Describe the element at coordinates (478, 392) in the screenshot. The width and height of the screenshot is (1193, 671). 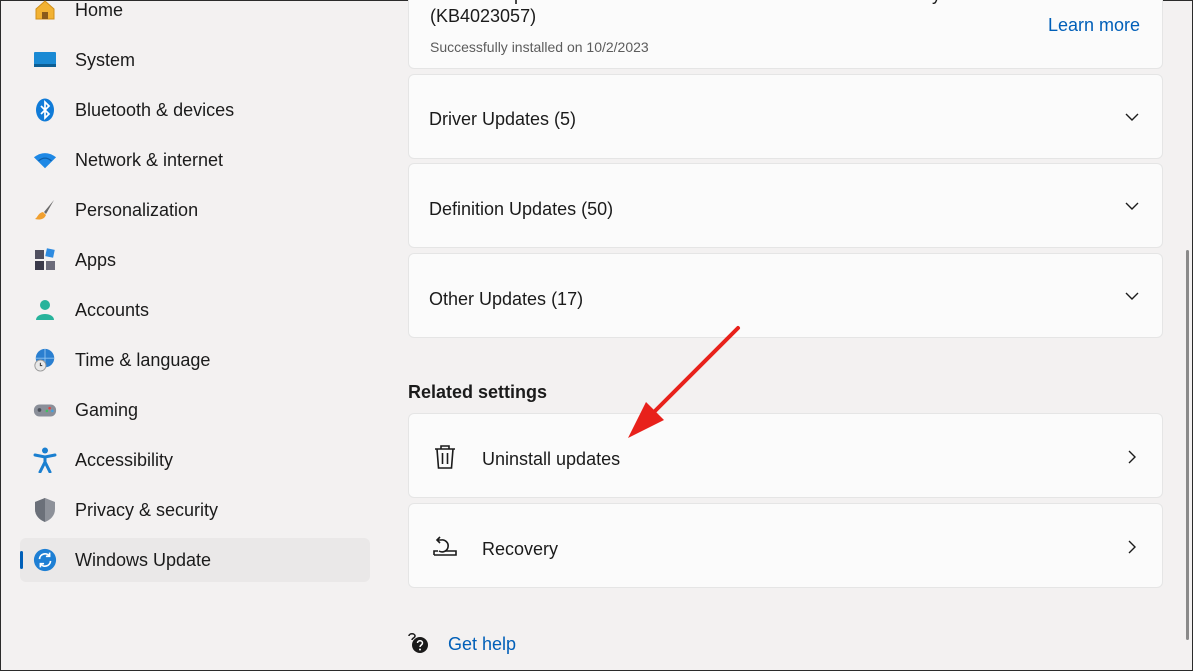
I see `related-settings-heading: Related settings` at that location.